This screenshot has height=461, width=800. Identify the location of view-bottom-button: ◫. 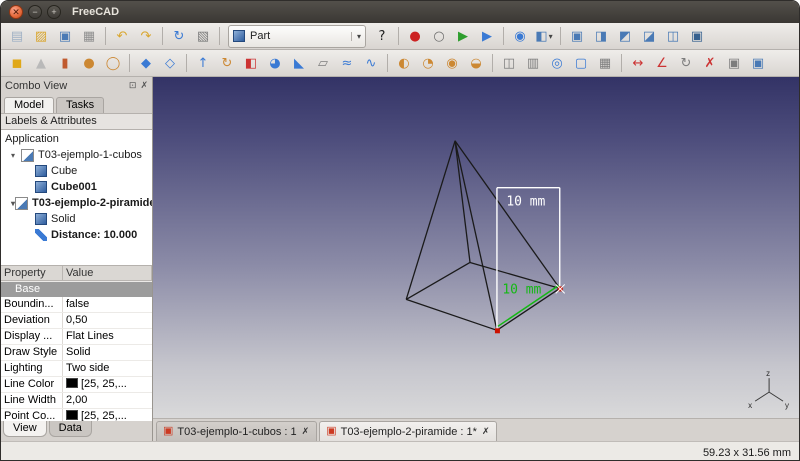
(673, 36).